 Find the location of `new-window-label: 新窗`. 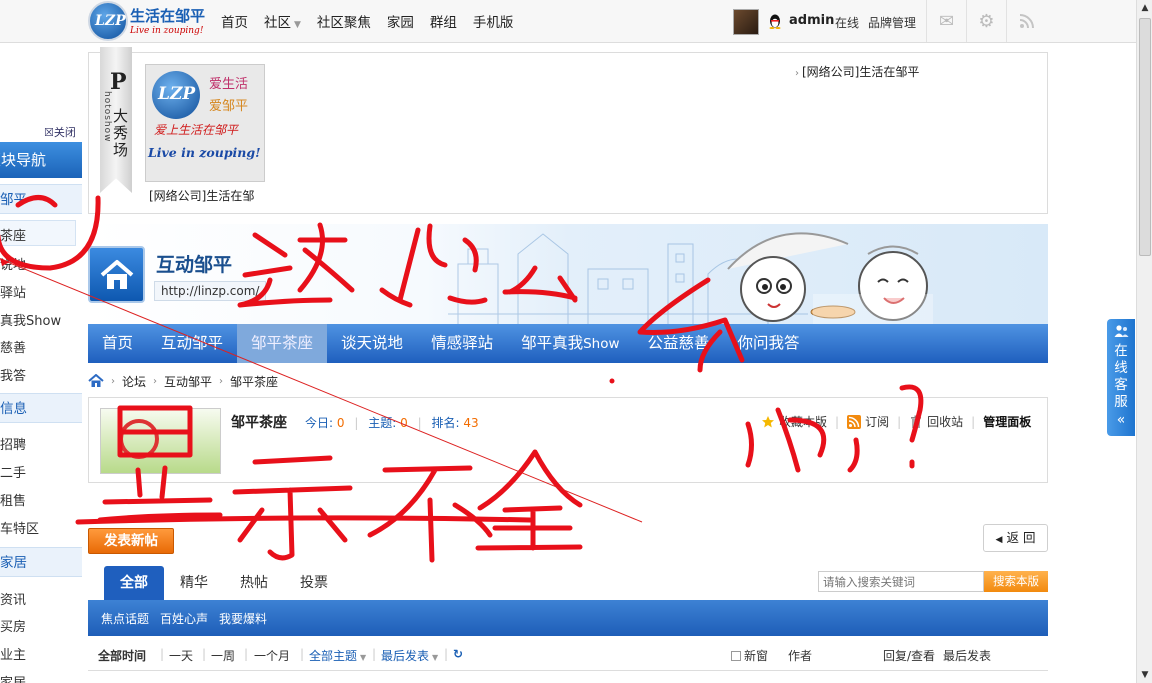

new-window-label: 新窗 is located at coordinates (756, 656).